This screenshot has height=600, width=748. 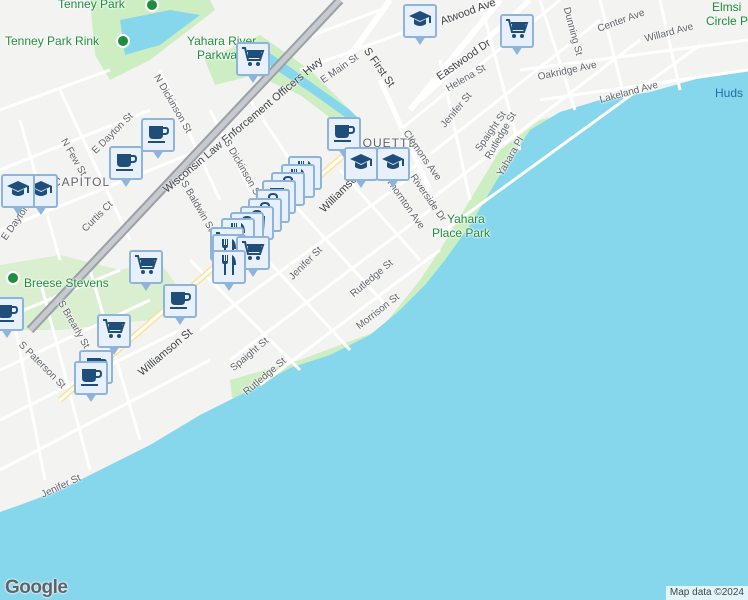 What do you see at coordinates (91, 5) in the screenshot?
I see `park-label-tenney: Tenney Park` at bounding box center [91, 5].